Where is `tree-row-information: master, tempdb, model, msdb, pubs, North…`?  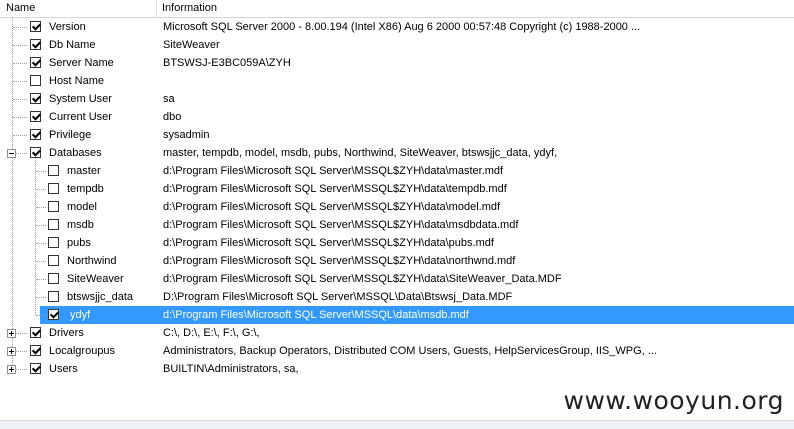
tree-row-information: master, tempdb, model, msdb, pubs, North… is located at coordinates (360, 153).